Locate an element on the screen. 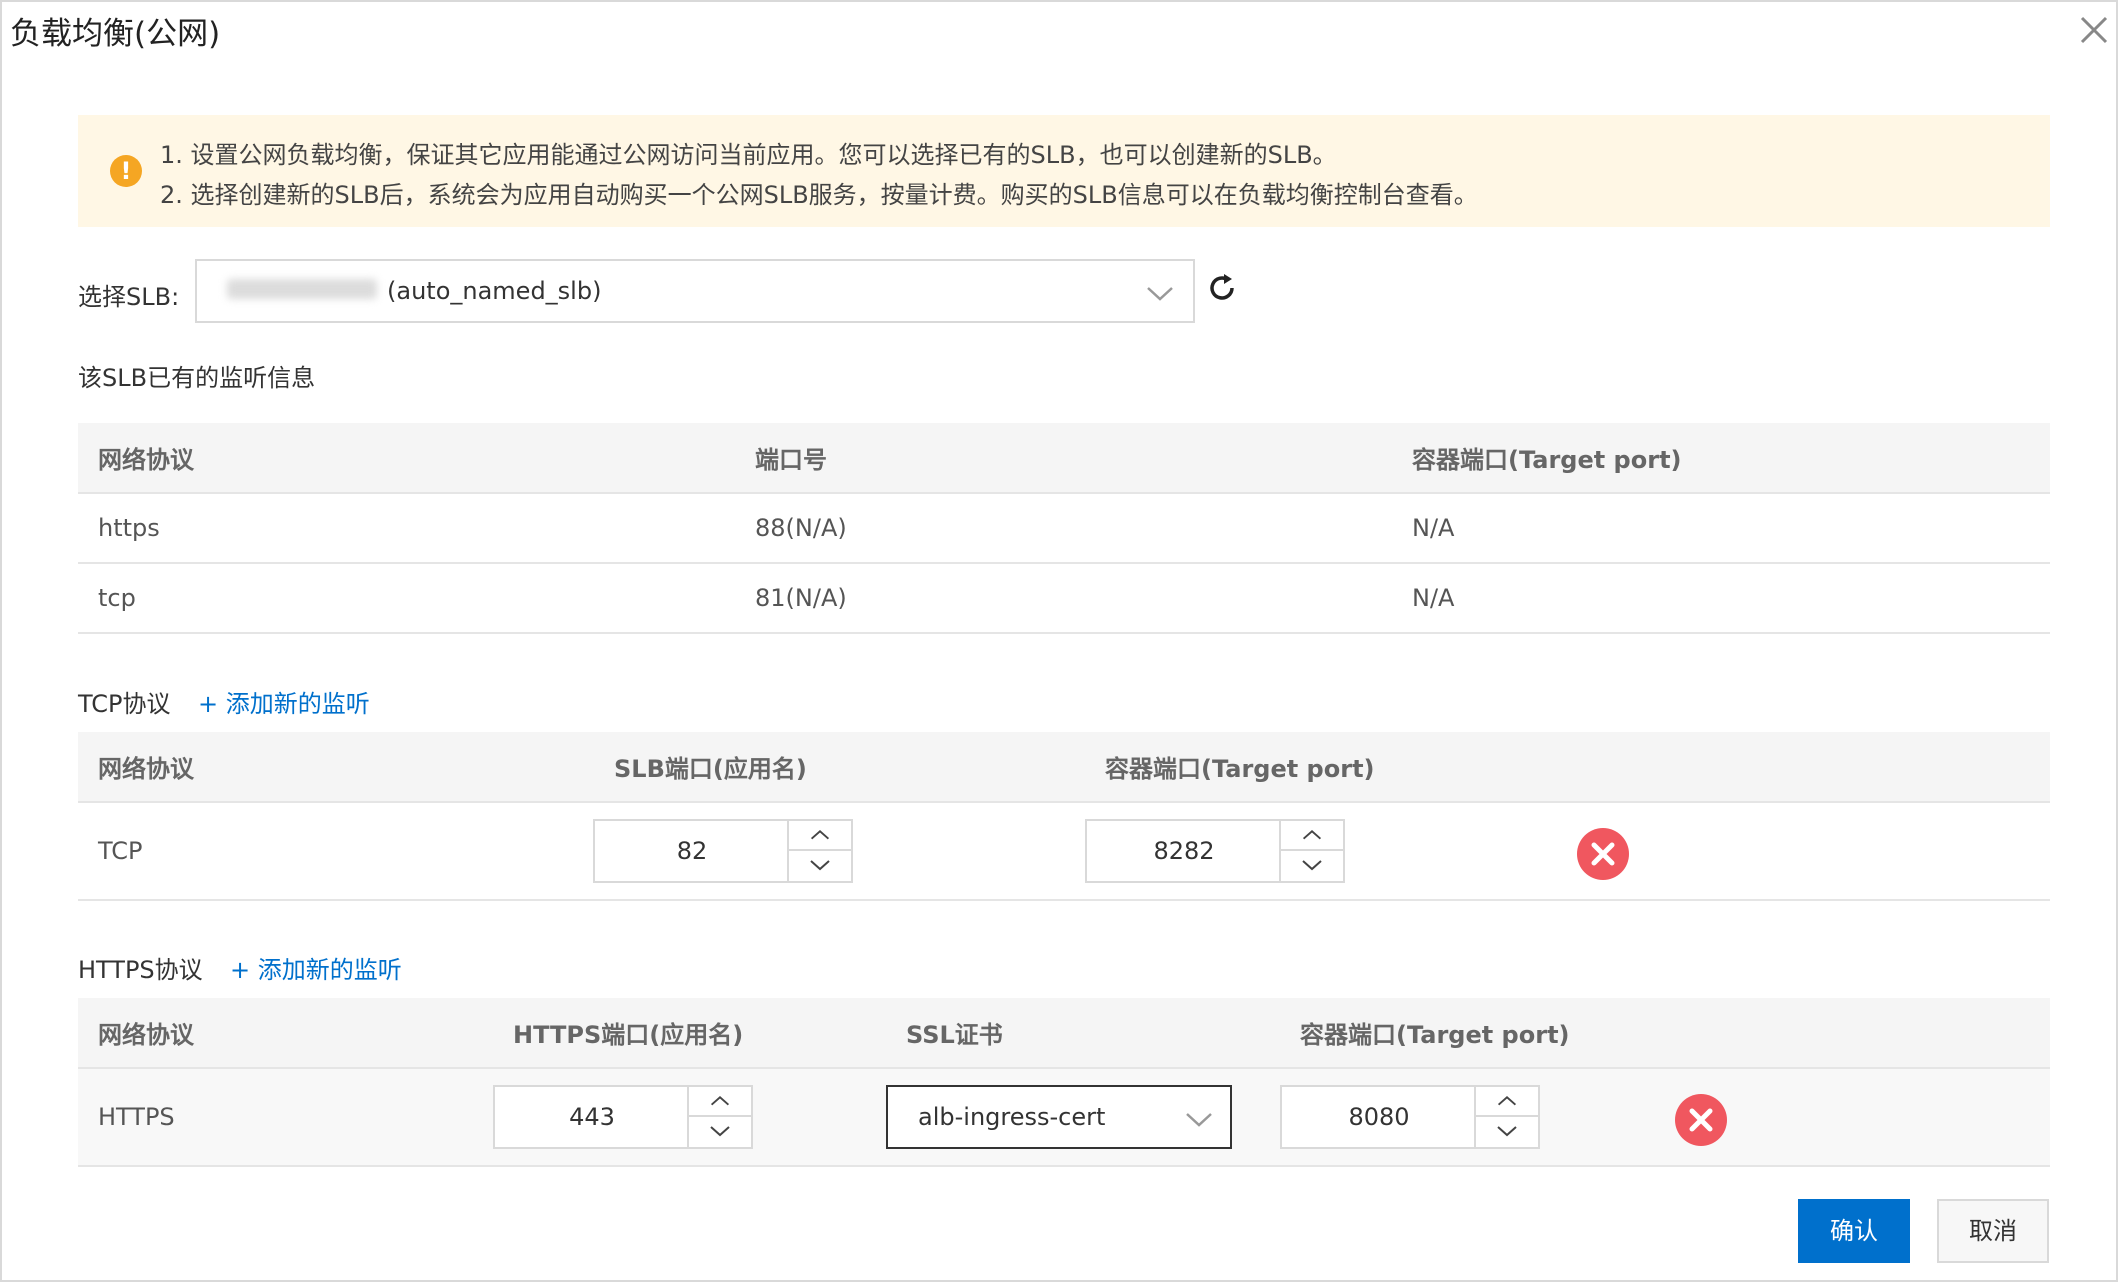  slb-ip-redacted is located at coordinates (302, 289).